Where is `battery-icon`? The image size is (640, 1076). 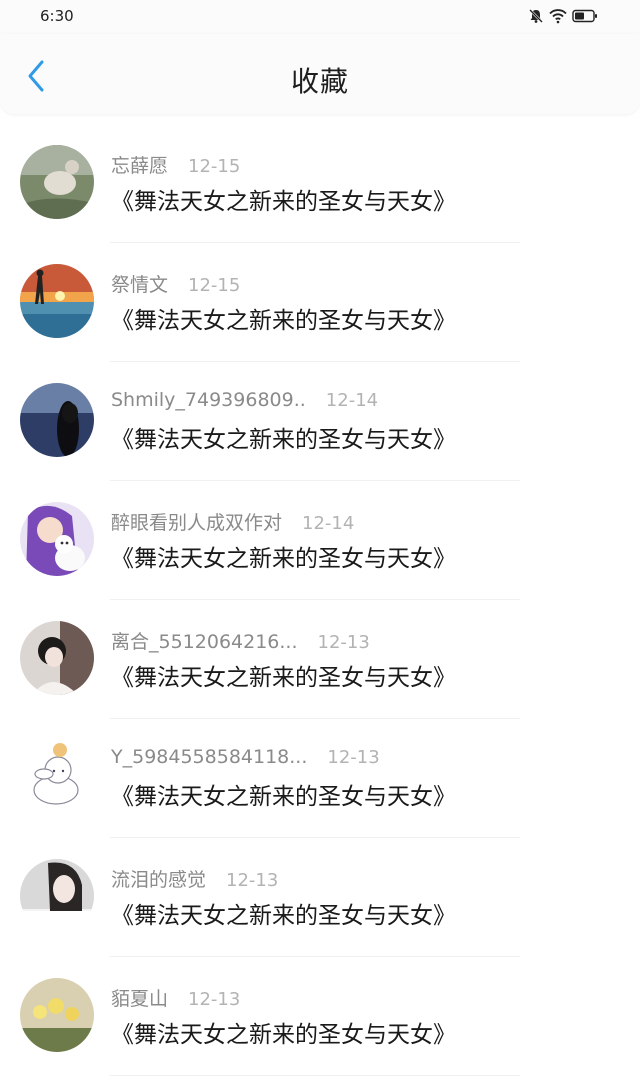 battery-icon is located at coordinates (584, 16).